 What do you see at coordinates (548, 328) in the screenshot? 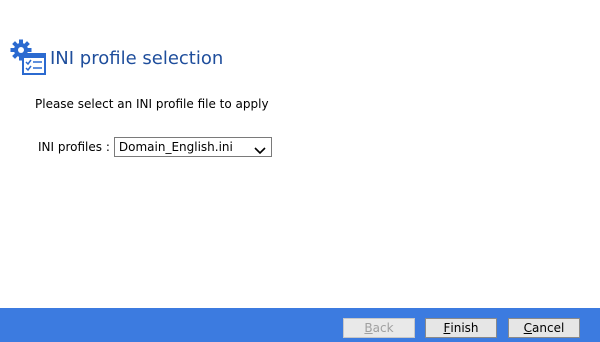
I see `cancel-button-label-rest: ancel` at bounding box center [548, 328].